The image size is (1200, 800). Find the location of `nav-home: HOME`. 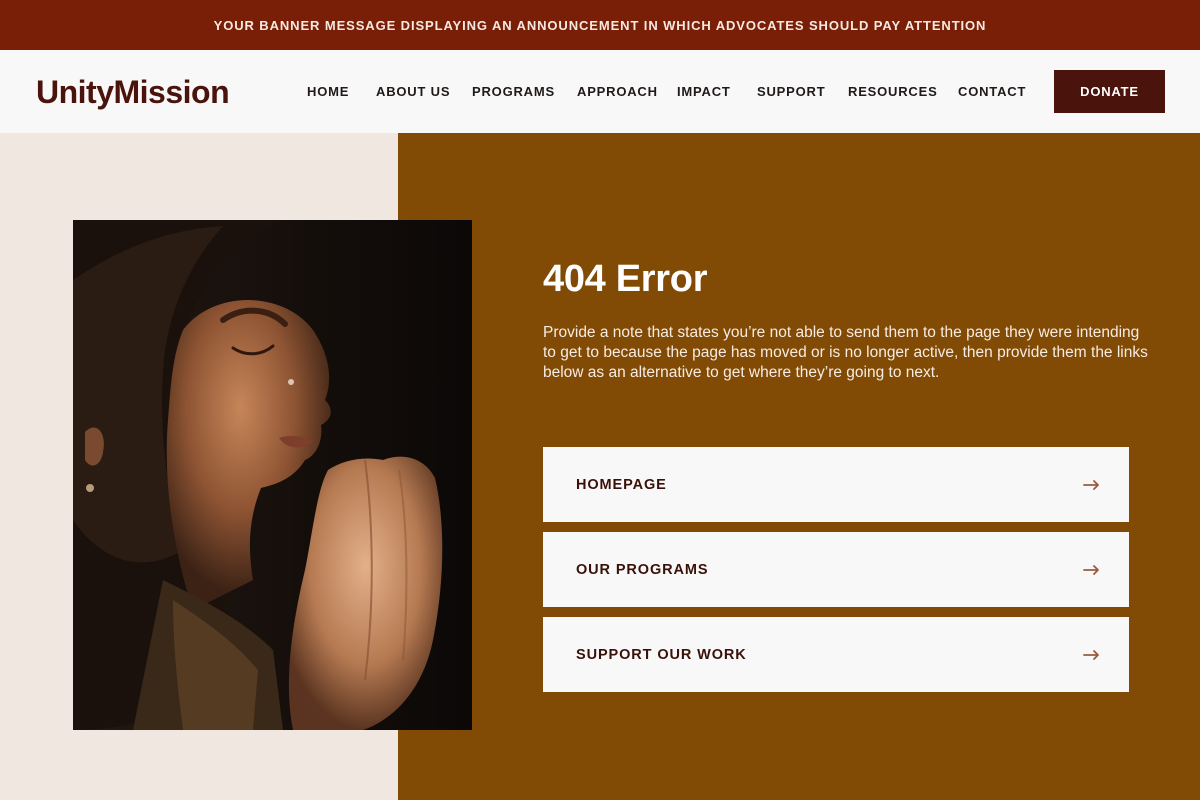

nav-home: HOME is located at coordinates (328, 91).